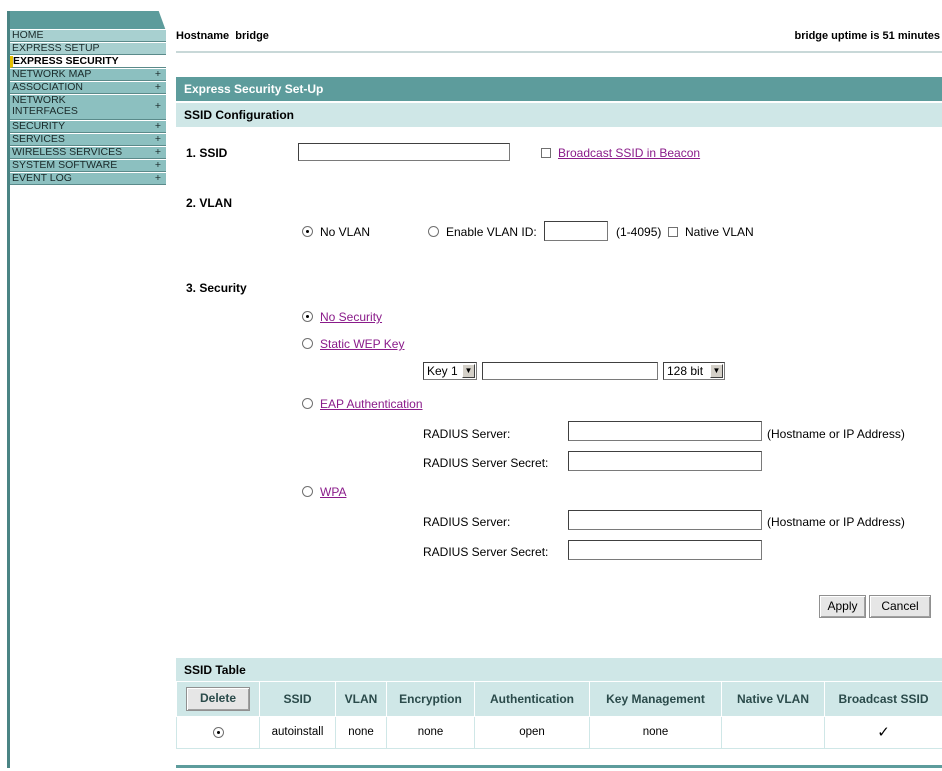 The image size is (942, 771). Describe the element at coordinates (559, 89) in the screenshot. I see `panel-title: Express Security Set-Up` at that location.